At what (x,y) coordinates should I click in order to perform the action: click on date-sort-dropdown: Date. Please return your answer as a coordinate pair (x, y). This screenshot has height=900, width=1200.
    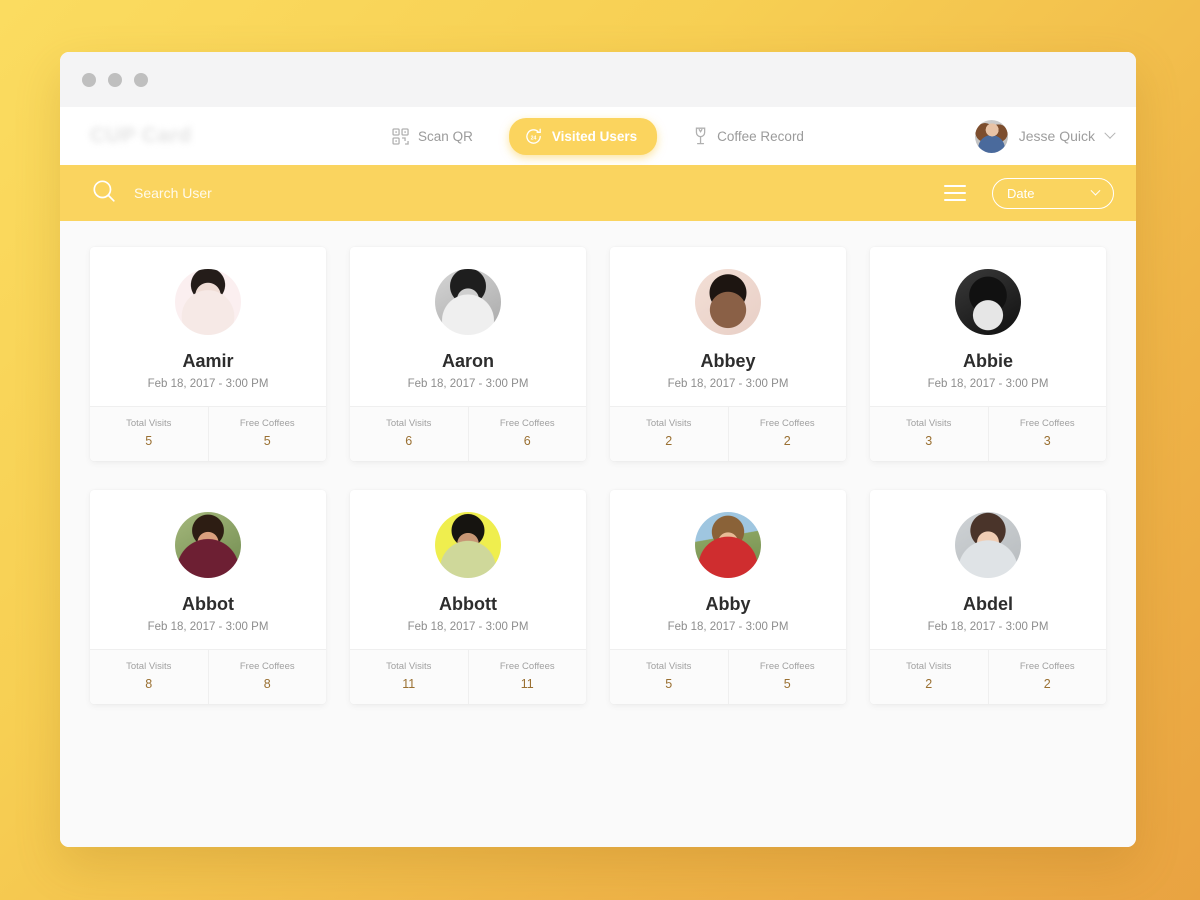
    Looking at the image, I should click on (1053, 193).